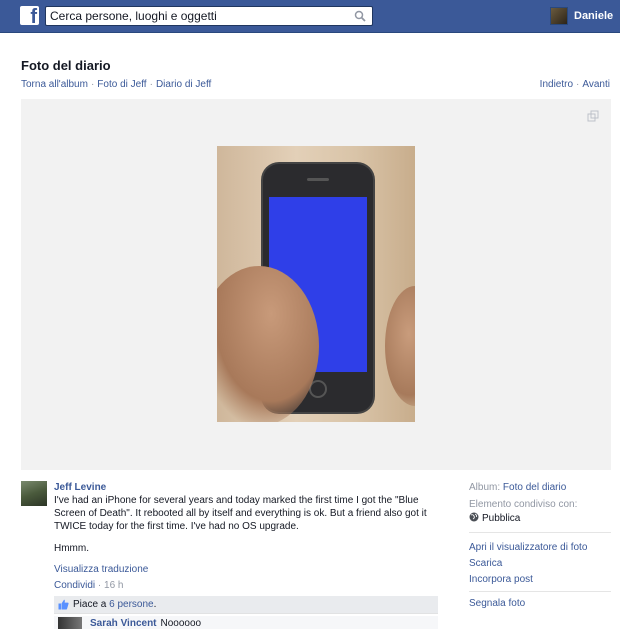 This screenshot has width=620, height=629. Describe the element at coordinates (34, 493) in the screenshot. I see `author-avatar` at that location.